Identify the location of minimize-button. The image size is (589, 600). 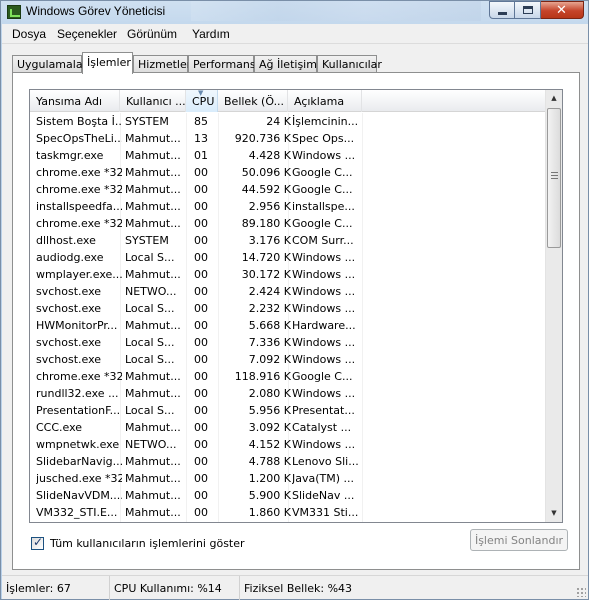
(502, 10).